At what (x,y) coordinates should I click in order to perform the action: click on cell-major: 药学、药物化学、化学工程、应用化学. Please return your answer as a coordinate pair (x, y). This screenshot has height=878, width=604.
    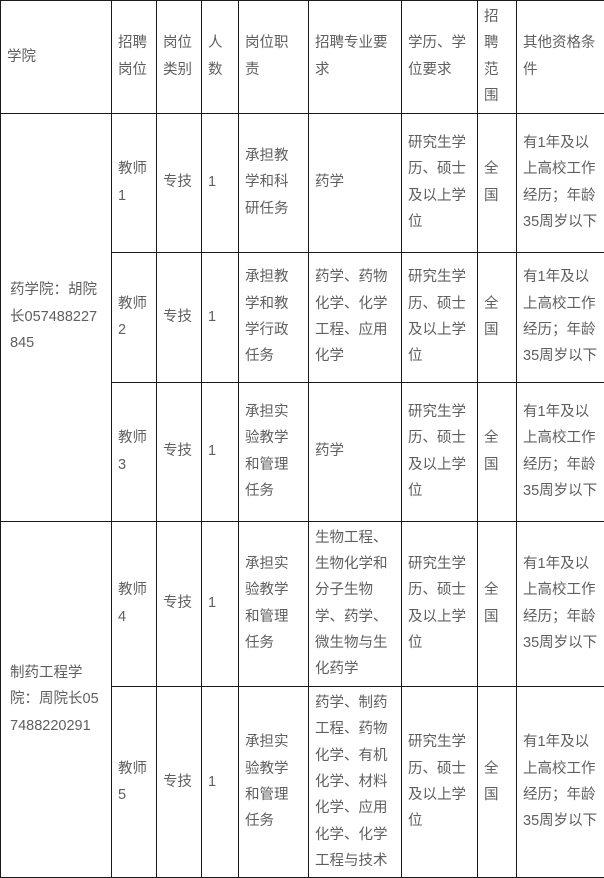
    Looking at the image, I should click on (355, 317).